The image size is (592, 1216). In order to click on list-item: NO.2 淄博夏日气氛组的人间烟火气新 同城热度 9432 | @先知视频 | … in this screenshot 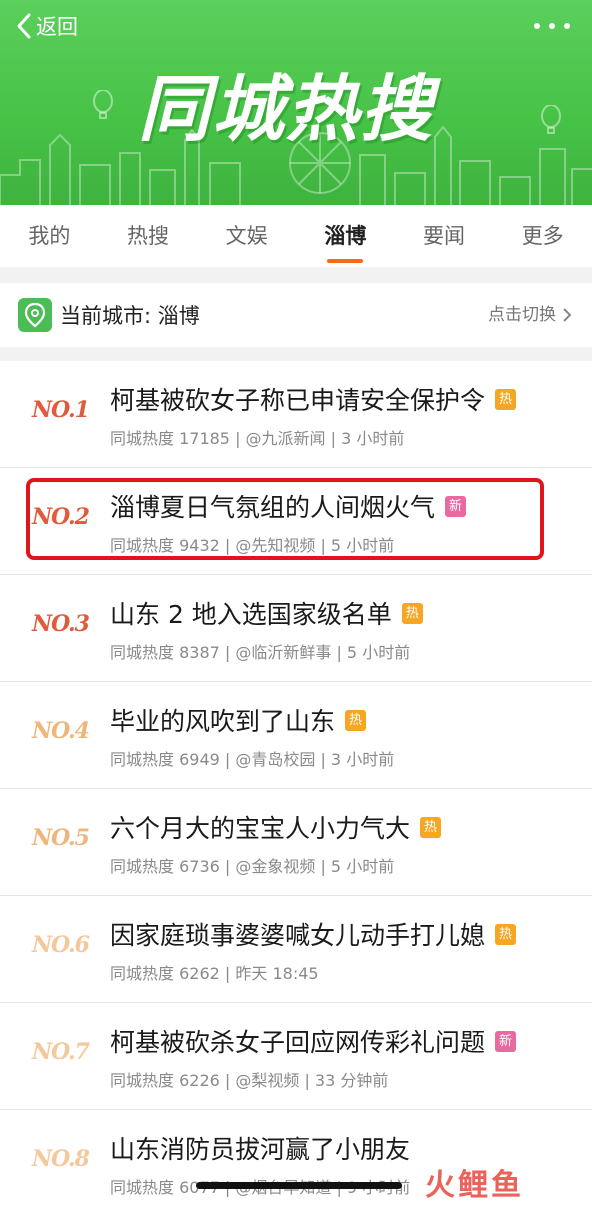, I will do `click(296, 521)`.